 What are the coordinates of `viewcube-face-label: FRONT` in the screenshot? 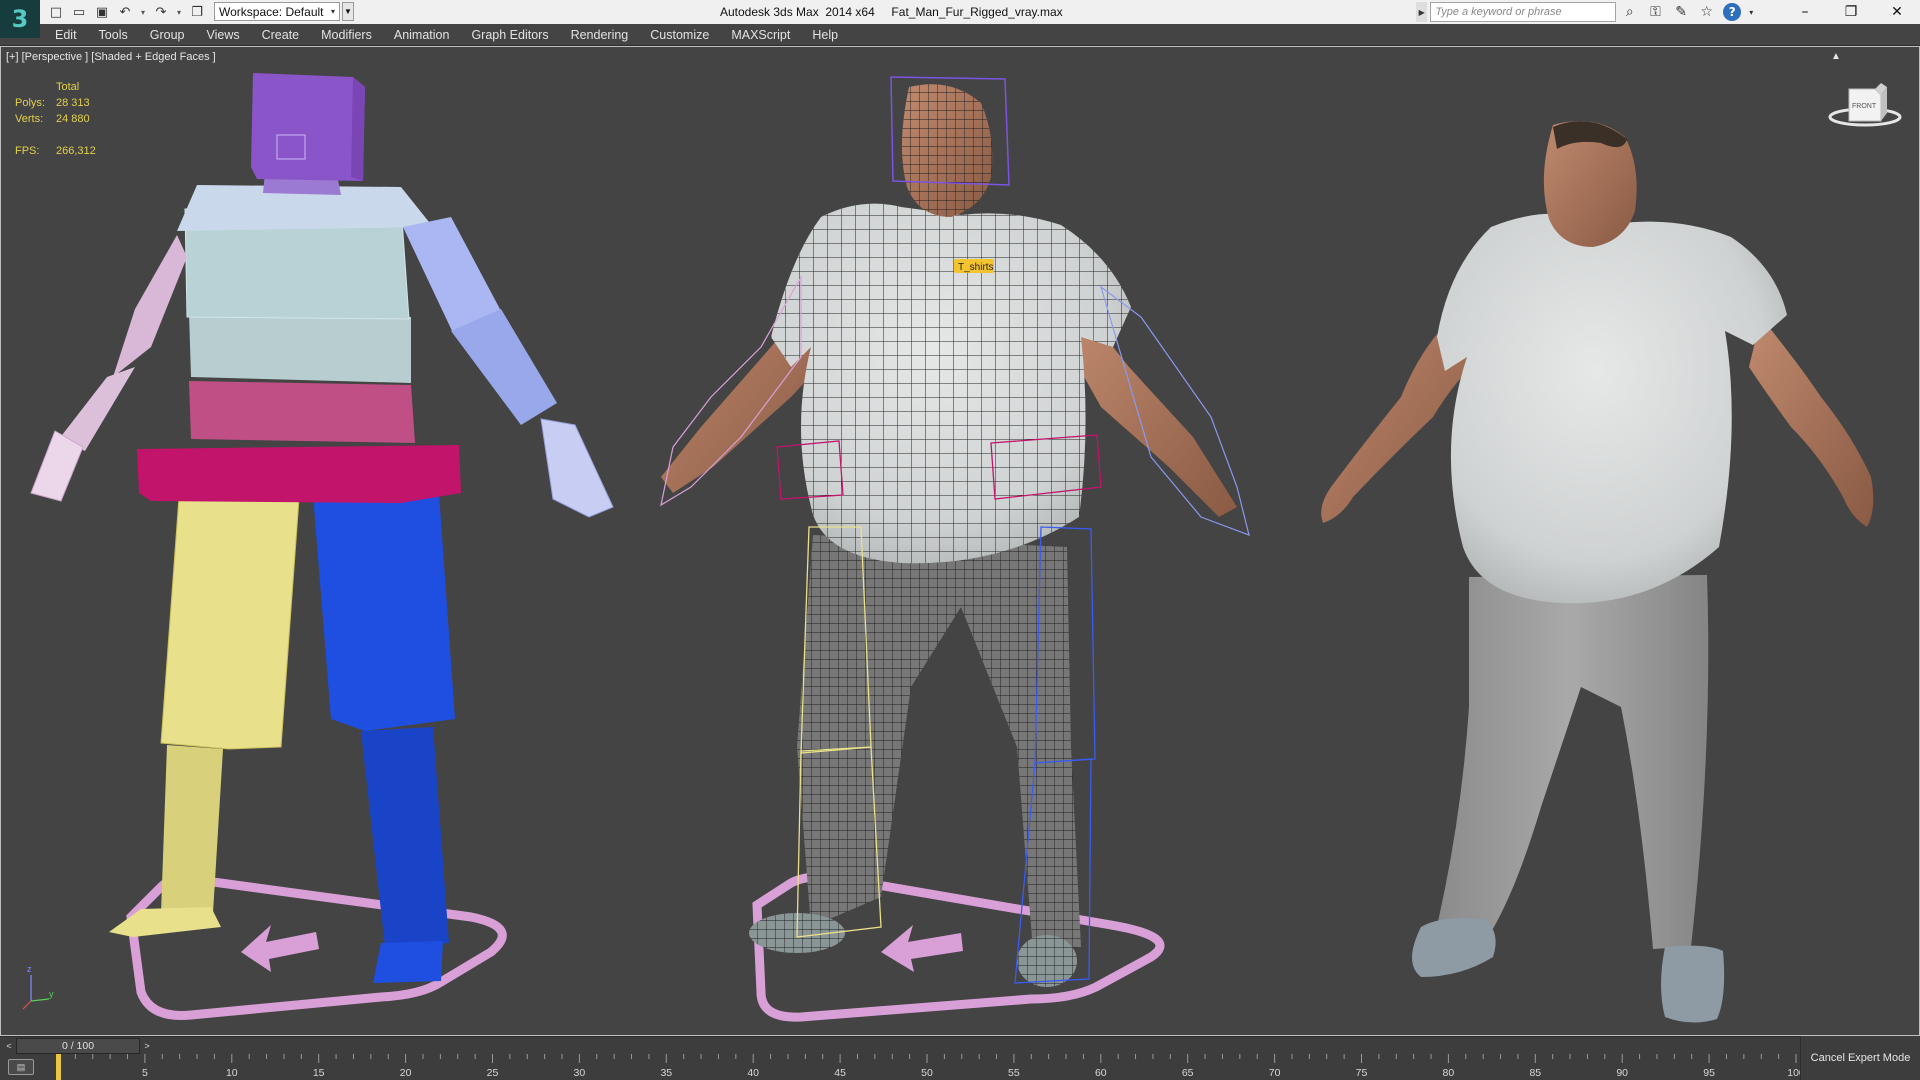 It's located at (1864, 106).